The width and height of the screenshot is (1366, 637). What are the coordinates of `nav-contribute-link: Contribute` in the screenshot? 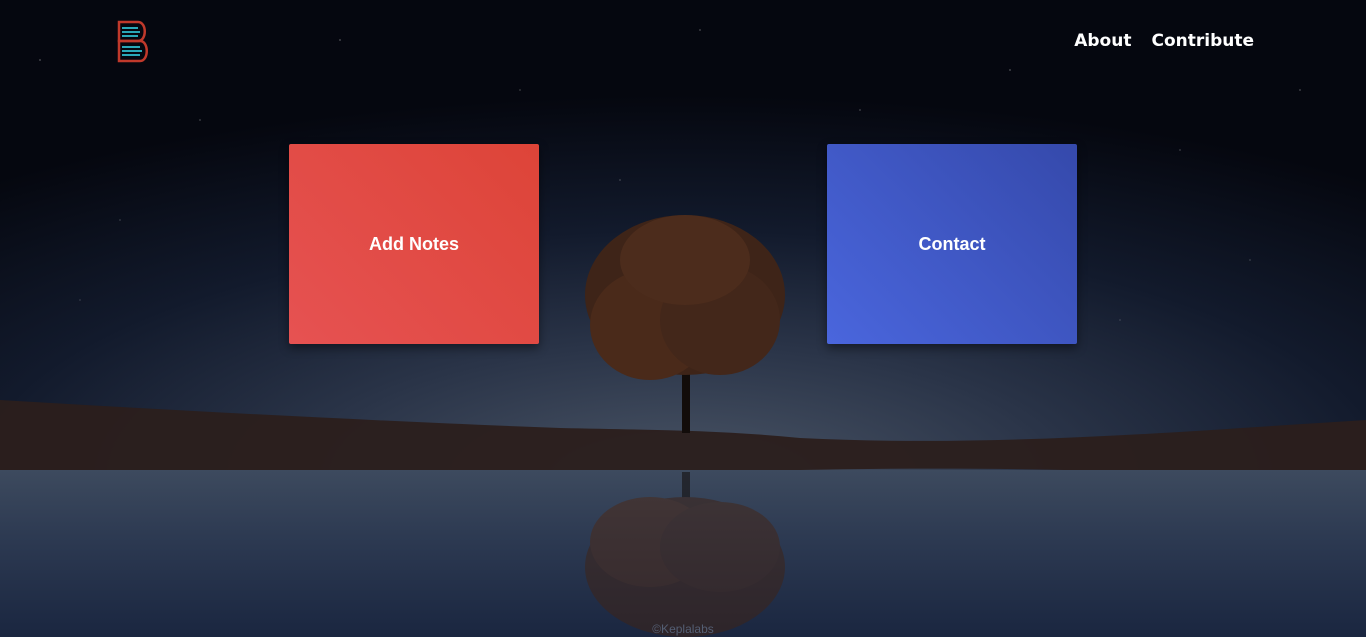 It's located at (1202, 41).